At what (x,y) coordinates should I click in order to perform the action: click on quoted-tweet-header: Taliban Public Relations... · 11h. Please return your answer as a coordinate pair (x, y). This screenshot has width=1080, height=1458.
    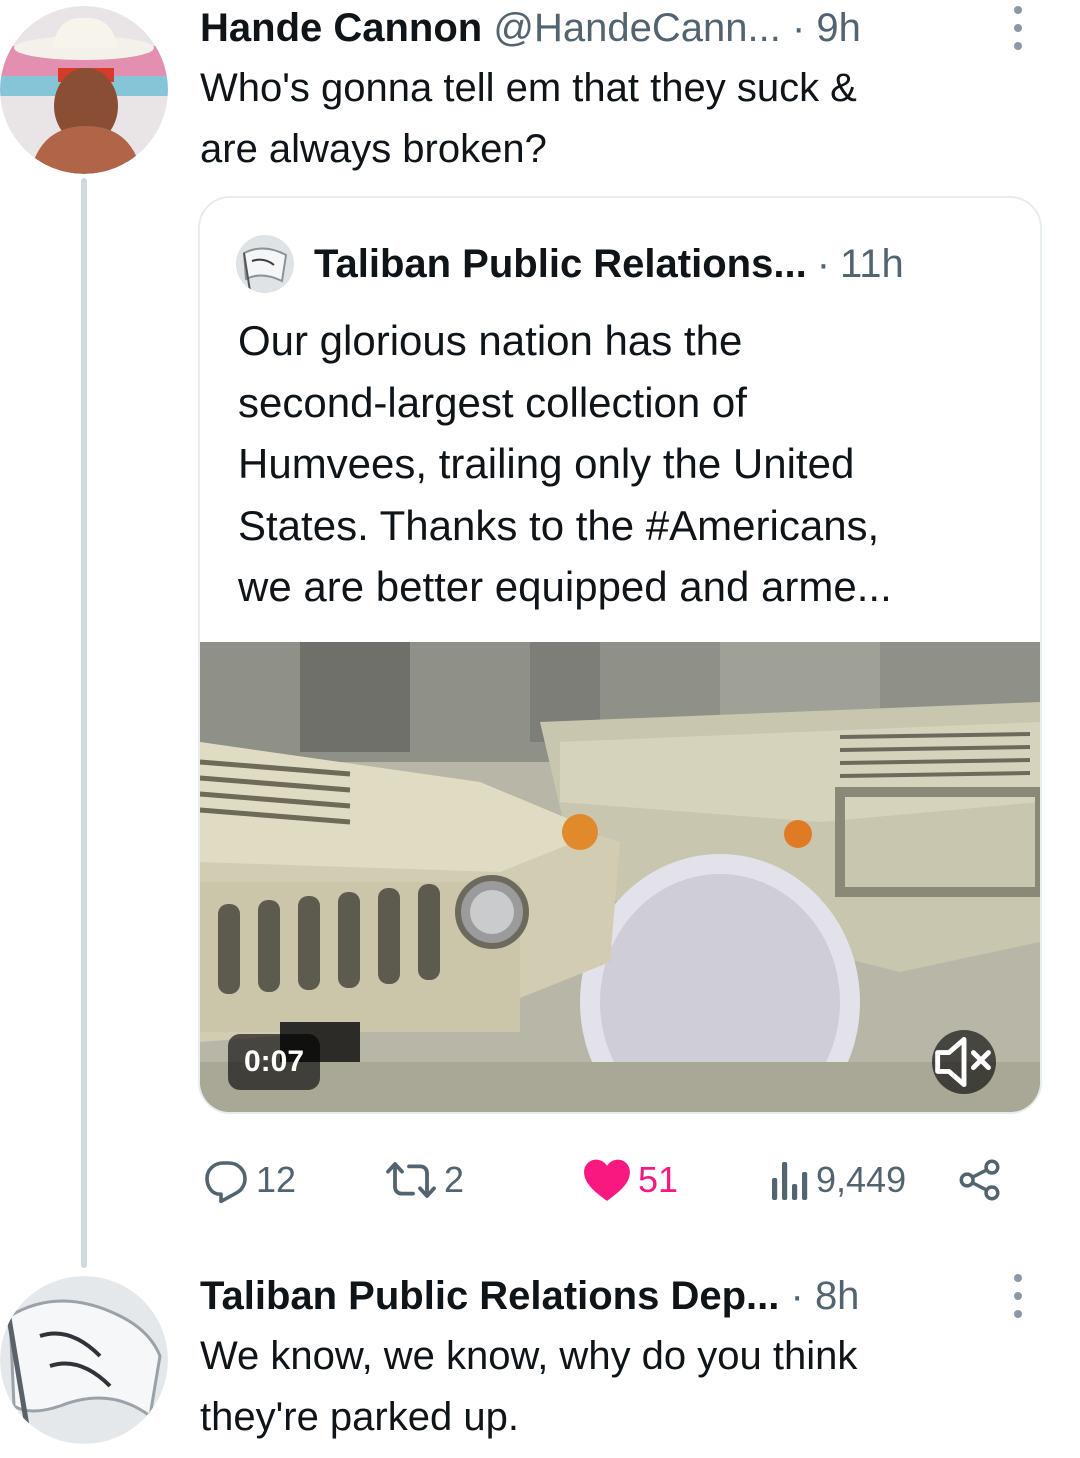
    Looking at the image, I should click on (570, 264).